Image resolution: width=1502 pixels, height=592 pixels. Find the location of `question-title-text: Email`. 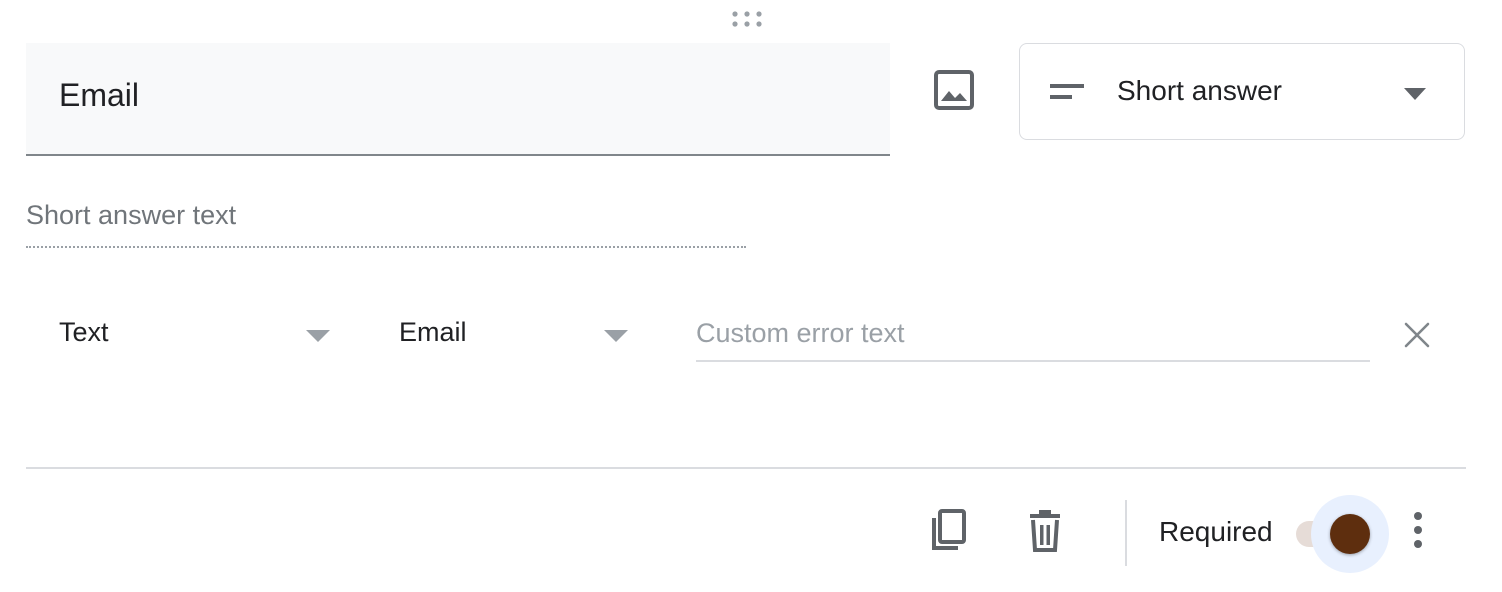

question-title-text: Email is located at coordinates (99, 95).